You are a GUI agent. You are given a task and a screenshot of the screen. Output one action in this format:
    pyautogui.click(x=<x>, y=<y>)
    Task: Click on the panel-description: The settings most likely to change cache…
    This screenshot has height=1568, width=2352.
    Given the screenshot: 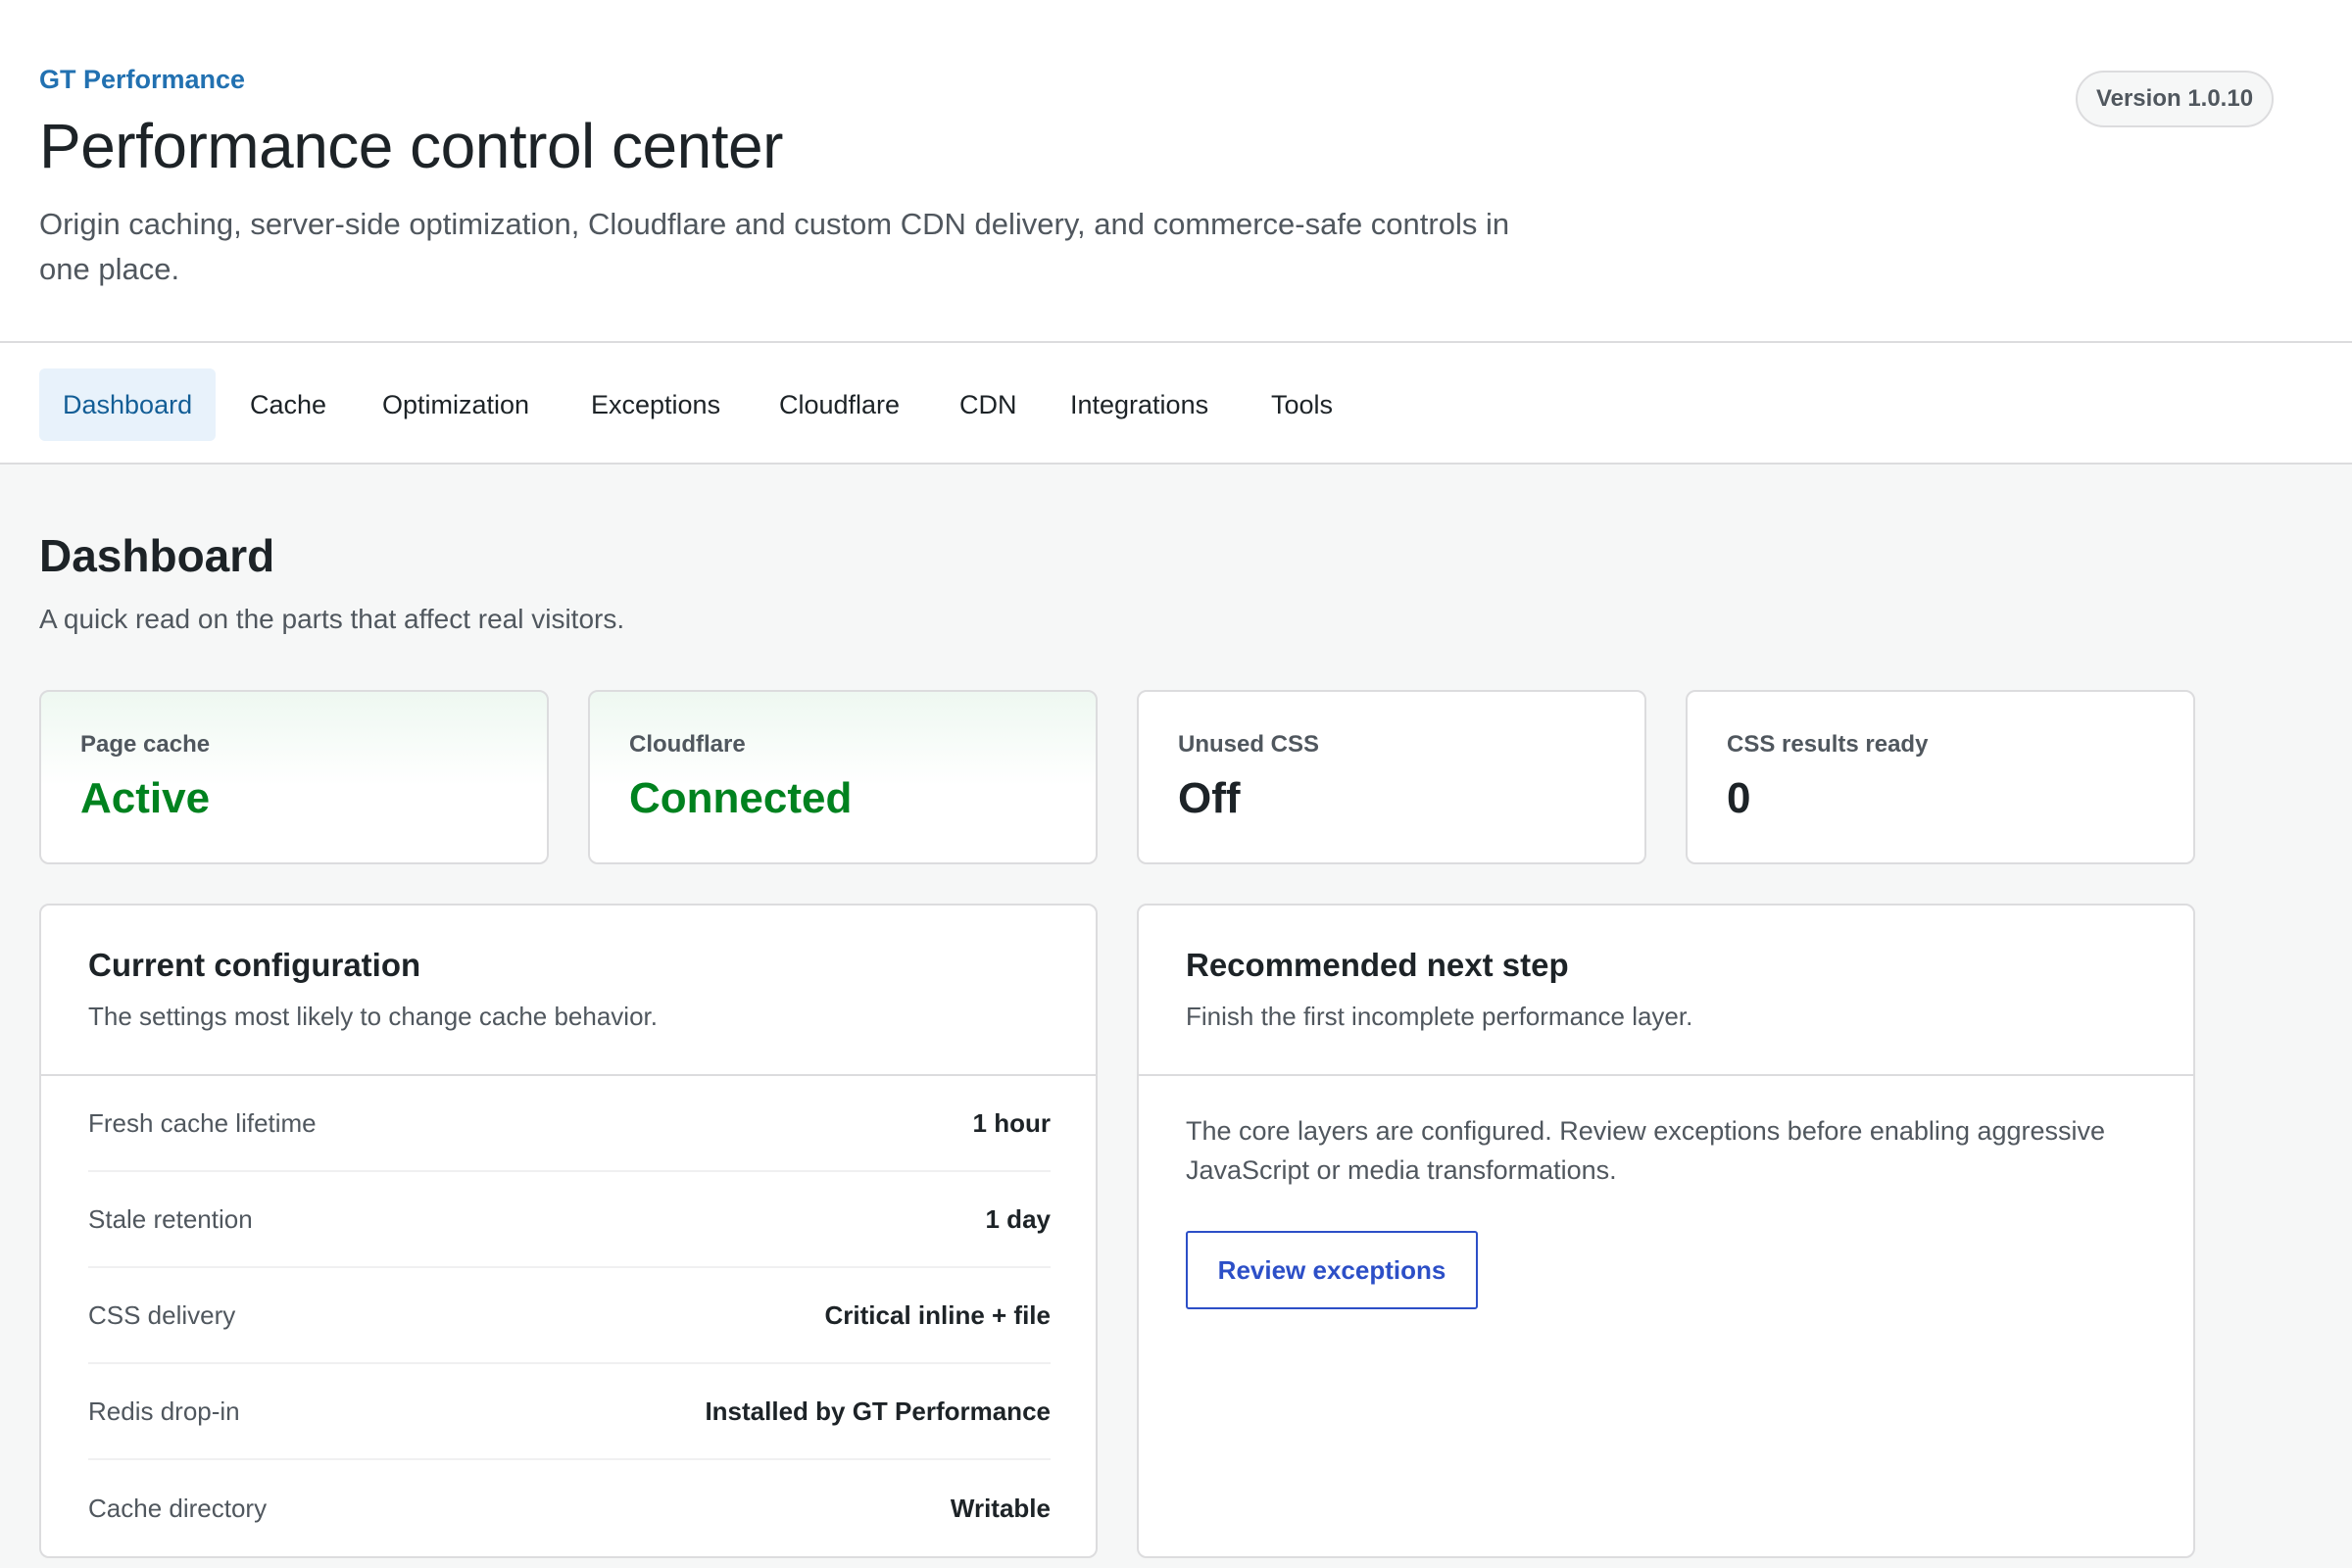 What is the action you would take?
    pyautogui.click(x=373, y=1016)
    